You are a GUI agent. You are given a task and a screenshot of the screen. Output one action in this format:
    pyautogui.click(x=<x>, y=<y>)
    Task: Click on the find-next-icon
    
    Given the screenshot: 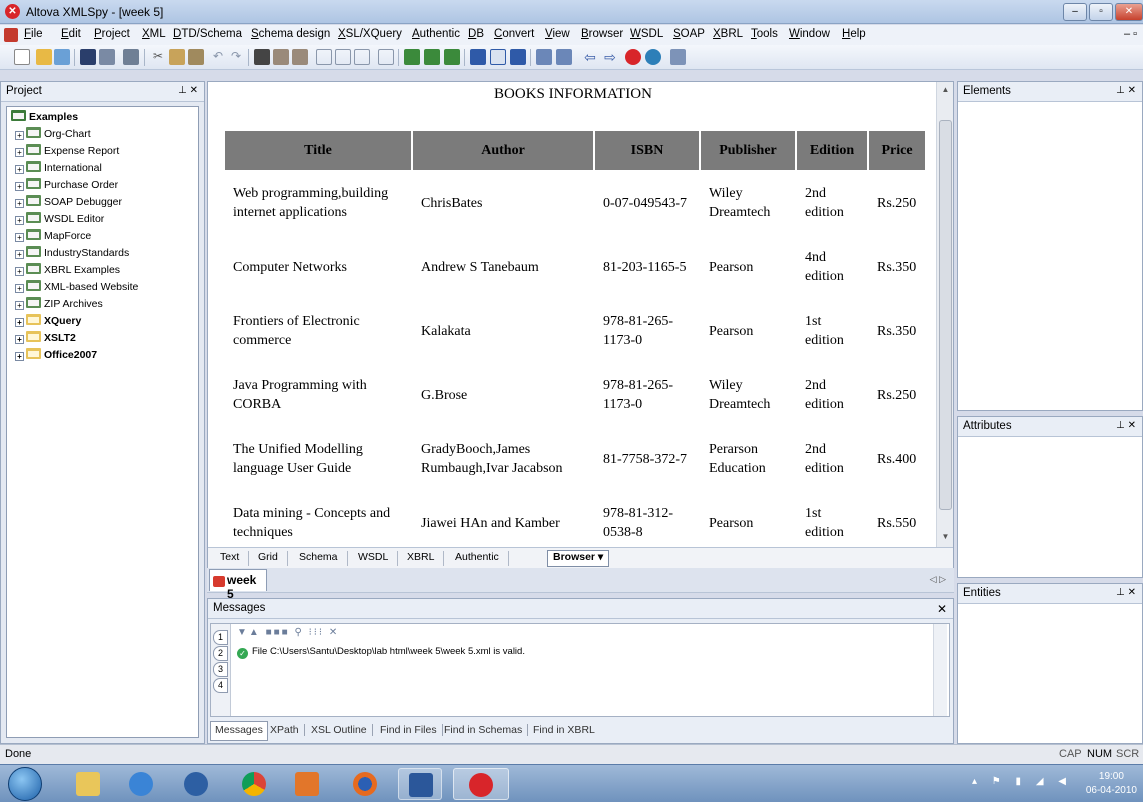 What is the action you would take?
    pyautogui.click(x=281, y=57)
    